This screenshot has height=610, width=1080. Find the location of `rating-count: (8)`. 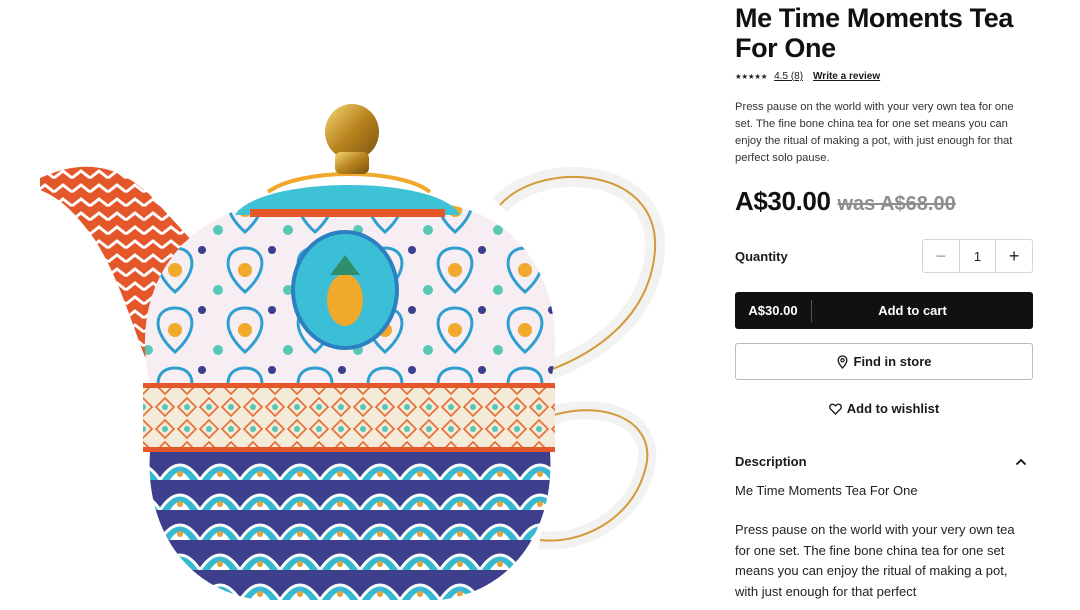

rating-count: (8) is located at coordinates (797, 76).